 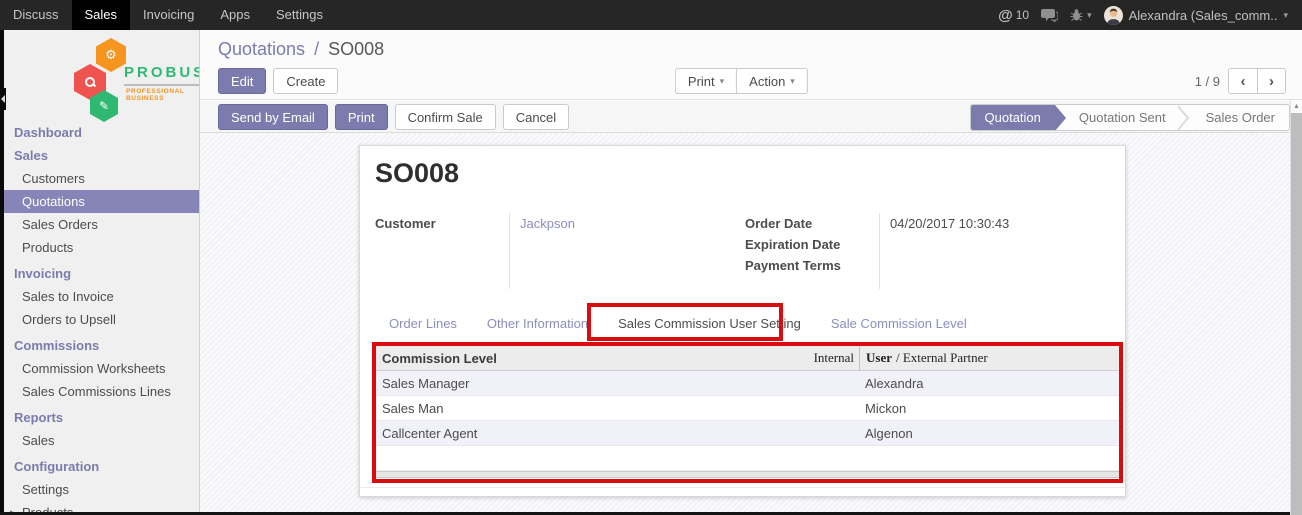 What do you see at coordinates (1203, 15) in the screenshot?
I see `user-name: Alexandra (Sales_comm..` at bounding box center [1203, 15].